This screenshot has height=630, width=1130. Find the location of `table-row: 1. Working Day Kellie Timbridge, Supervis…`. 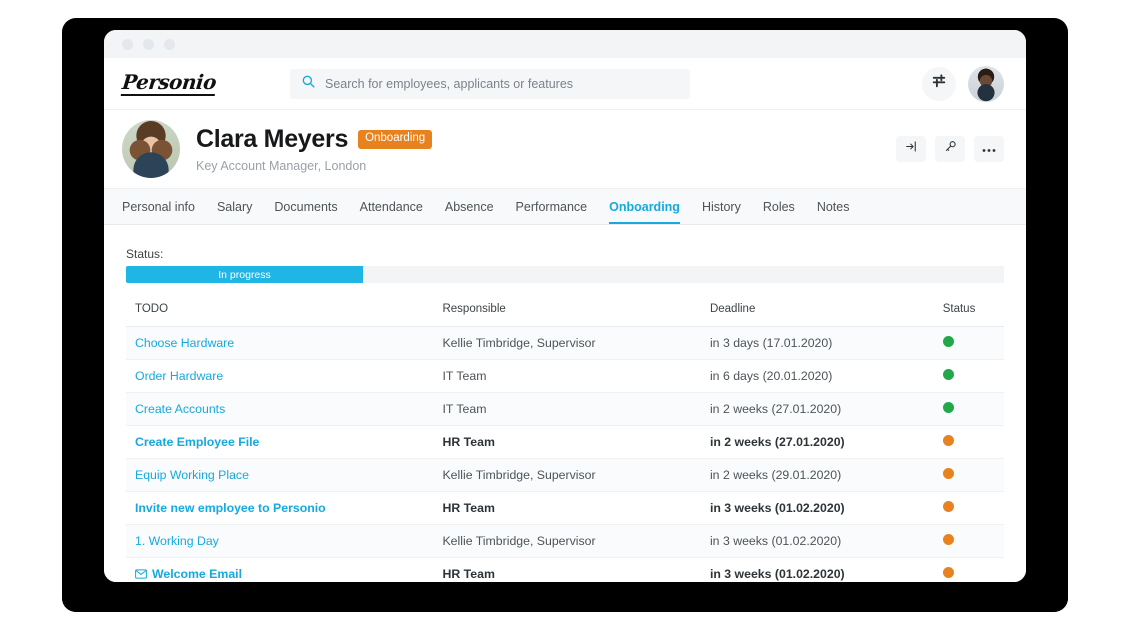

table-row: 1. Working Day Kellie Timbridge, Supervis… is located at coordinates (565, 541).